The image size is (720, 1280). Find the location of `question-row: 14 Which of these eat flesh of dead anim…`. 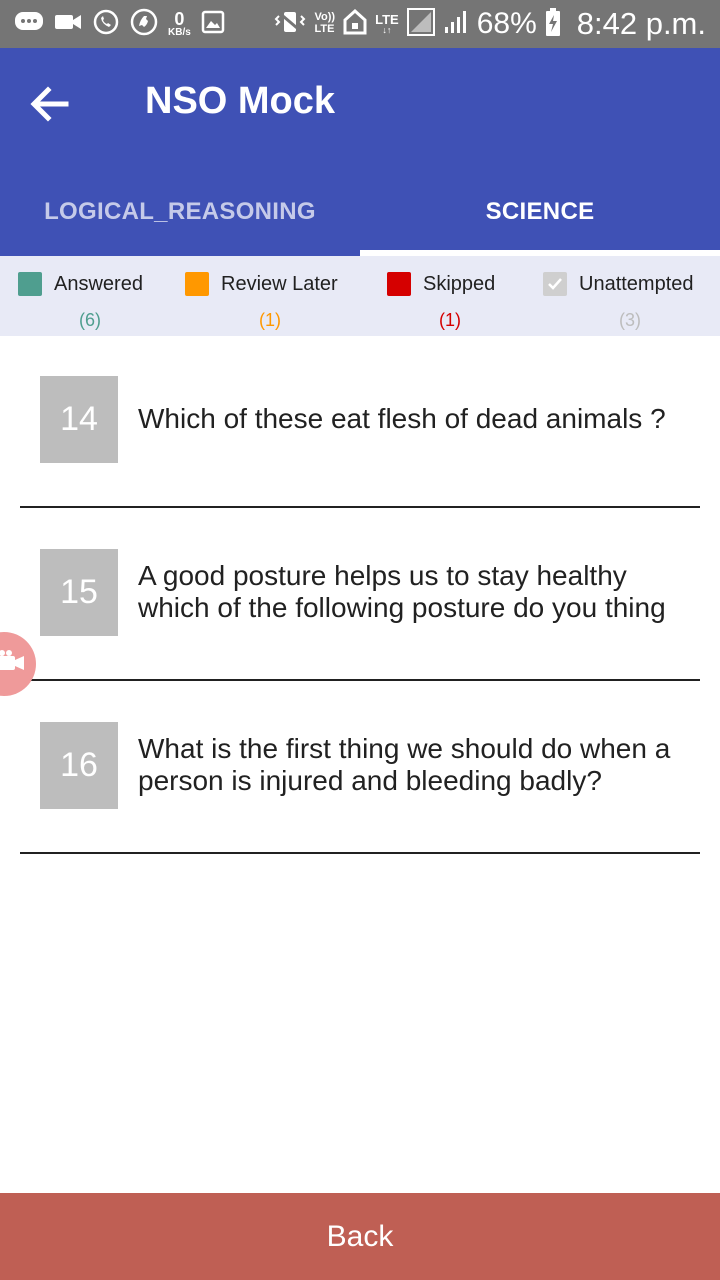

question-row: 14 Which of these eat flesh of dead anim… is located at coordinates (360, 422).